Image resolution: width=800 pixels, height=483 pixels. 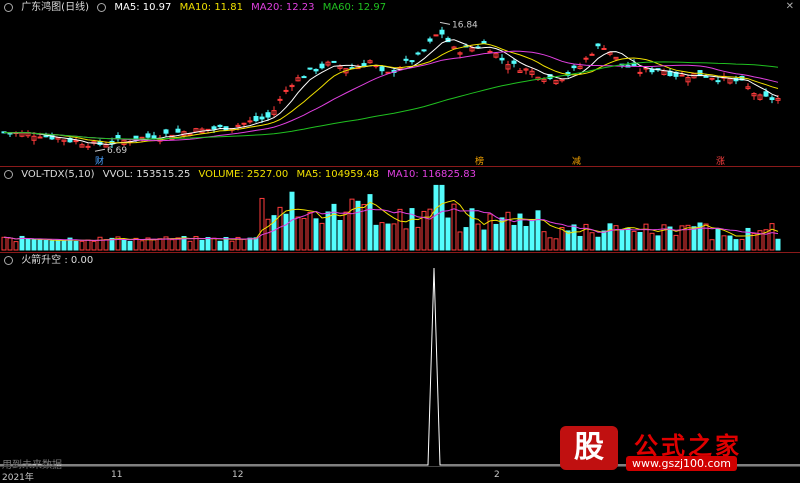 I want to click on low-pointer, so click(x=100, y=150).